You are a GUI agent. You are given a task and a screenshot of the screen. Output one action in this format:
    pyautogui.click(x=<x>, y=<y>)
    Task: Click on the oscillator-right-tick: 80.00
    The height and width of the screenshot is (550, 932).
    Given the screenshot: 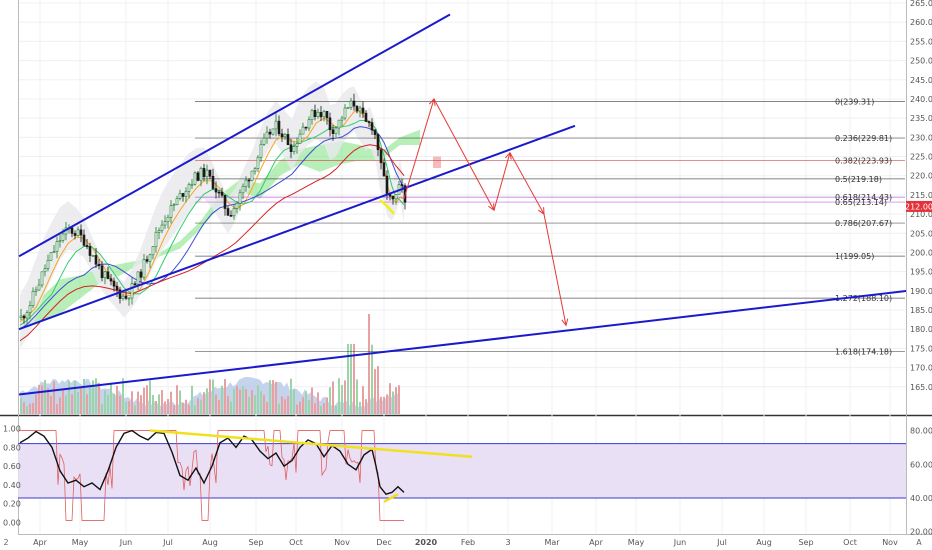 What is the action you would take?
    pyautogui.click(x=921, y=431)
    